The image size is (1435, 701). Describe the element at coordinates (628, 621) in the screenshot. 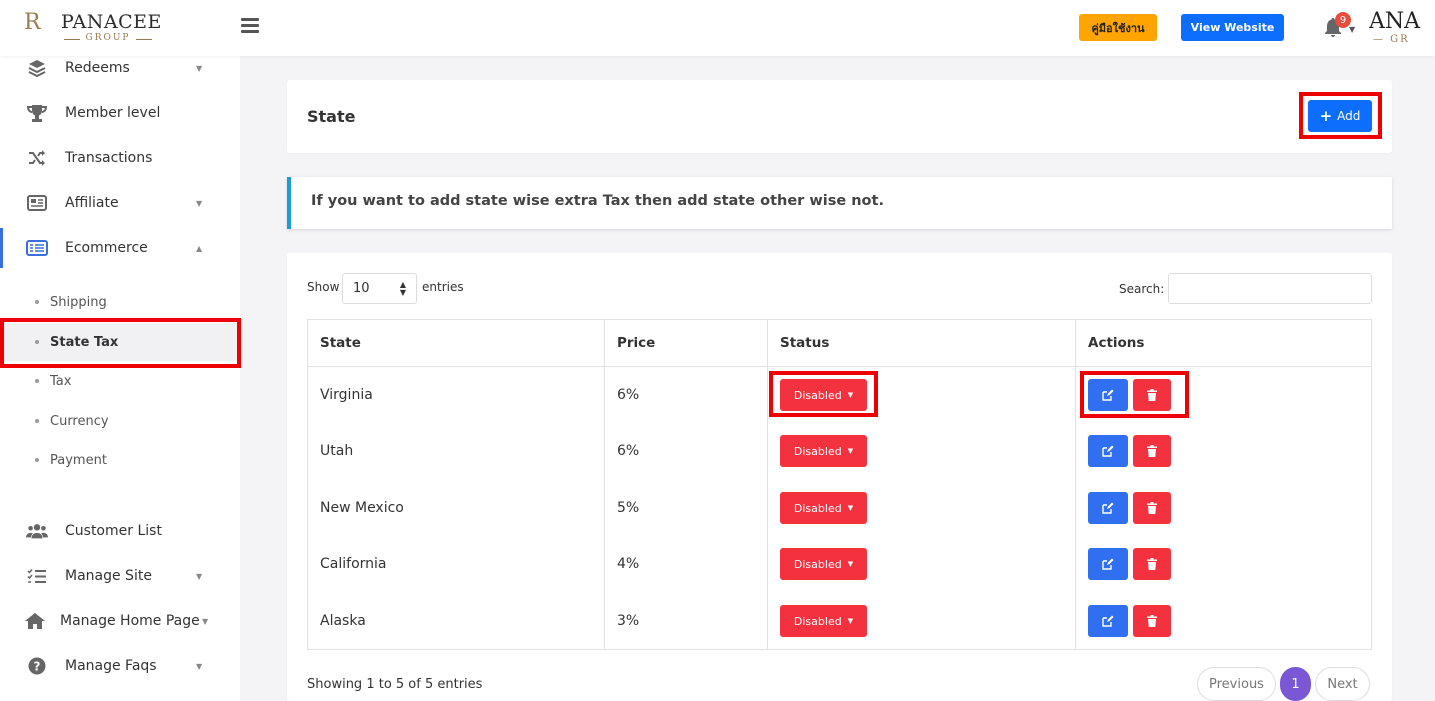

I see `price-cell: 3%` at that location.